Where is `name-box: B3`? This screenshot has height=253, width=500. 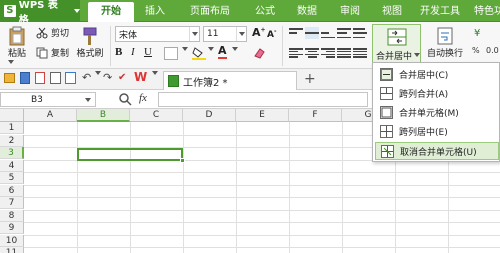 name-box: B3 is located at coordinates (48, 99).